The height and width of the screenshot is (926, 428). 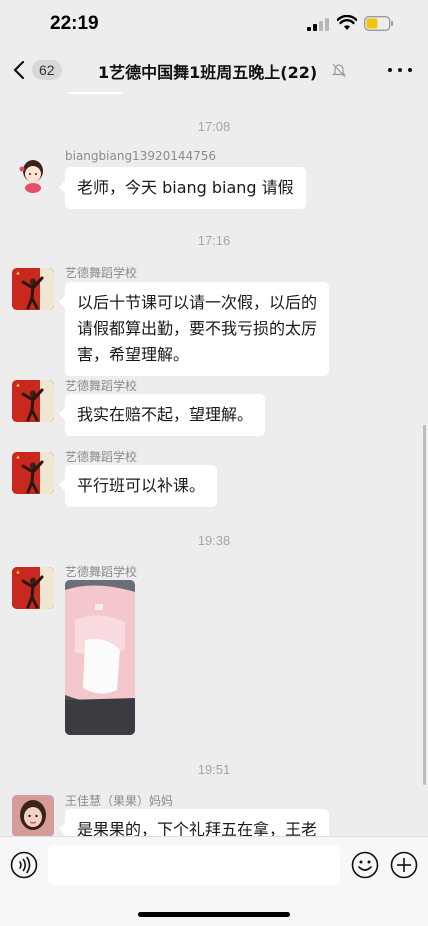 I want to click on message-text: 老师，今天 biang biang 请假, so click(x=185, y=187).